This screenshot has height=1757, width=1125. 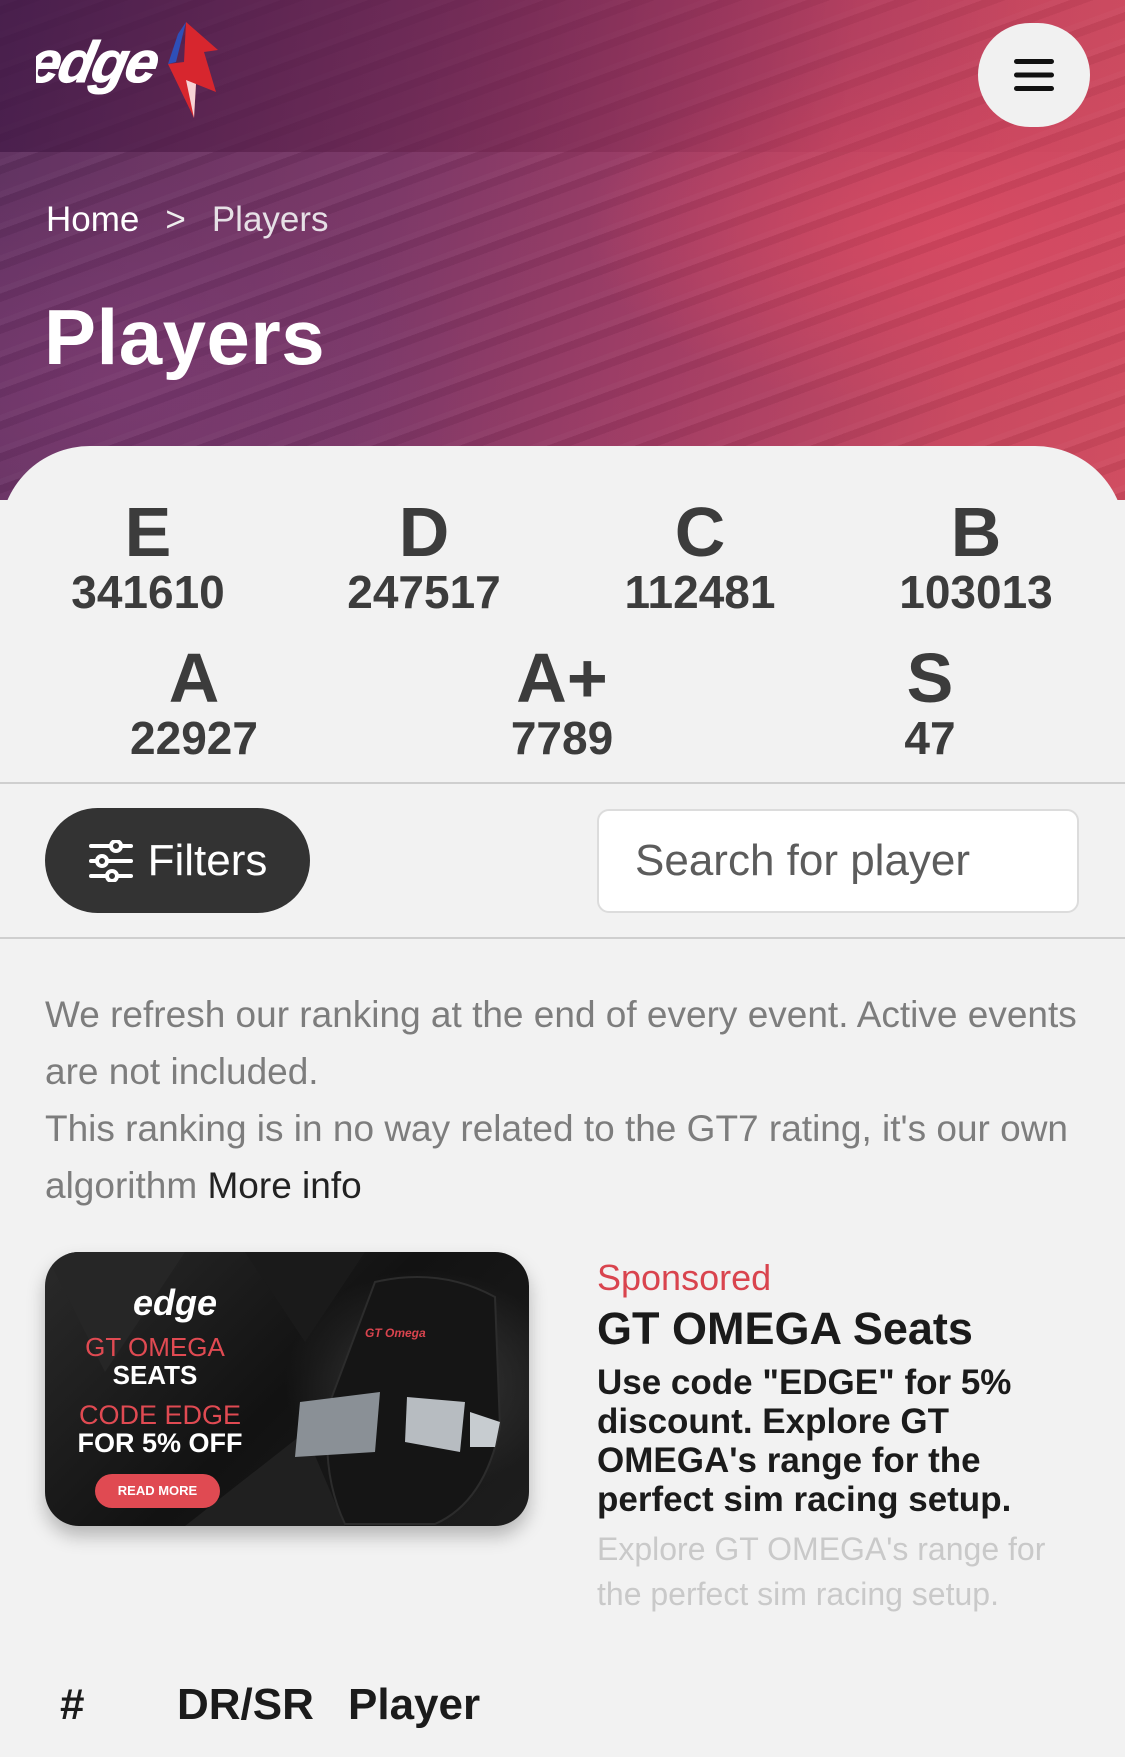 I want to click on rating-s: S 47, so click(x=930, y=703).